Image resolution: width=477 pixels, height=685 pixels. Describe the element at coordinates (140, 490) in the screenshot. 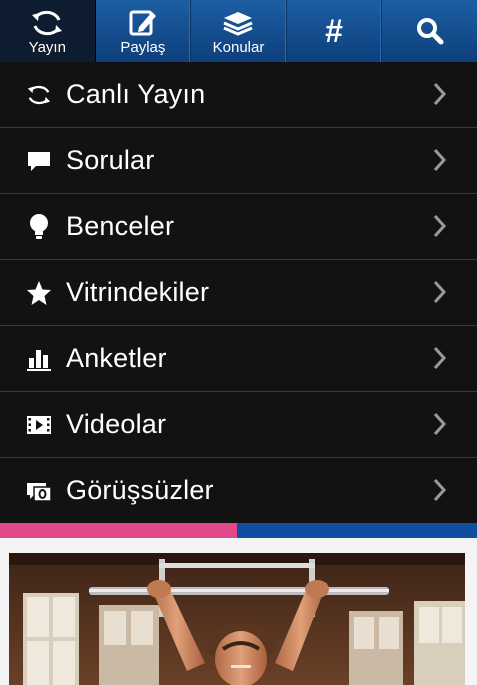

I see `menu-item-label: Görüşsüzler` at that location.